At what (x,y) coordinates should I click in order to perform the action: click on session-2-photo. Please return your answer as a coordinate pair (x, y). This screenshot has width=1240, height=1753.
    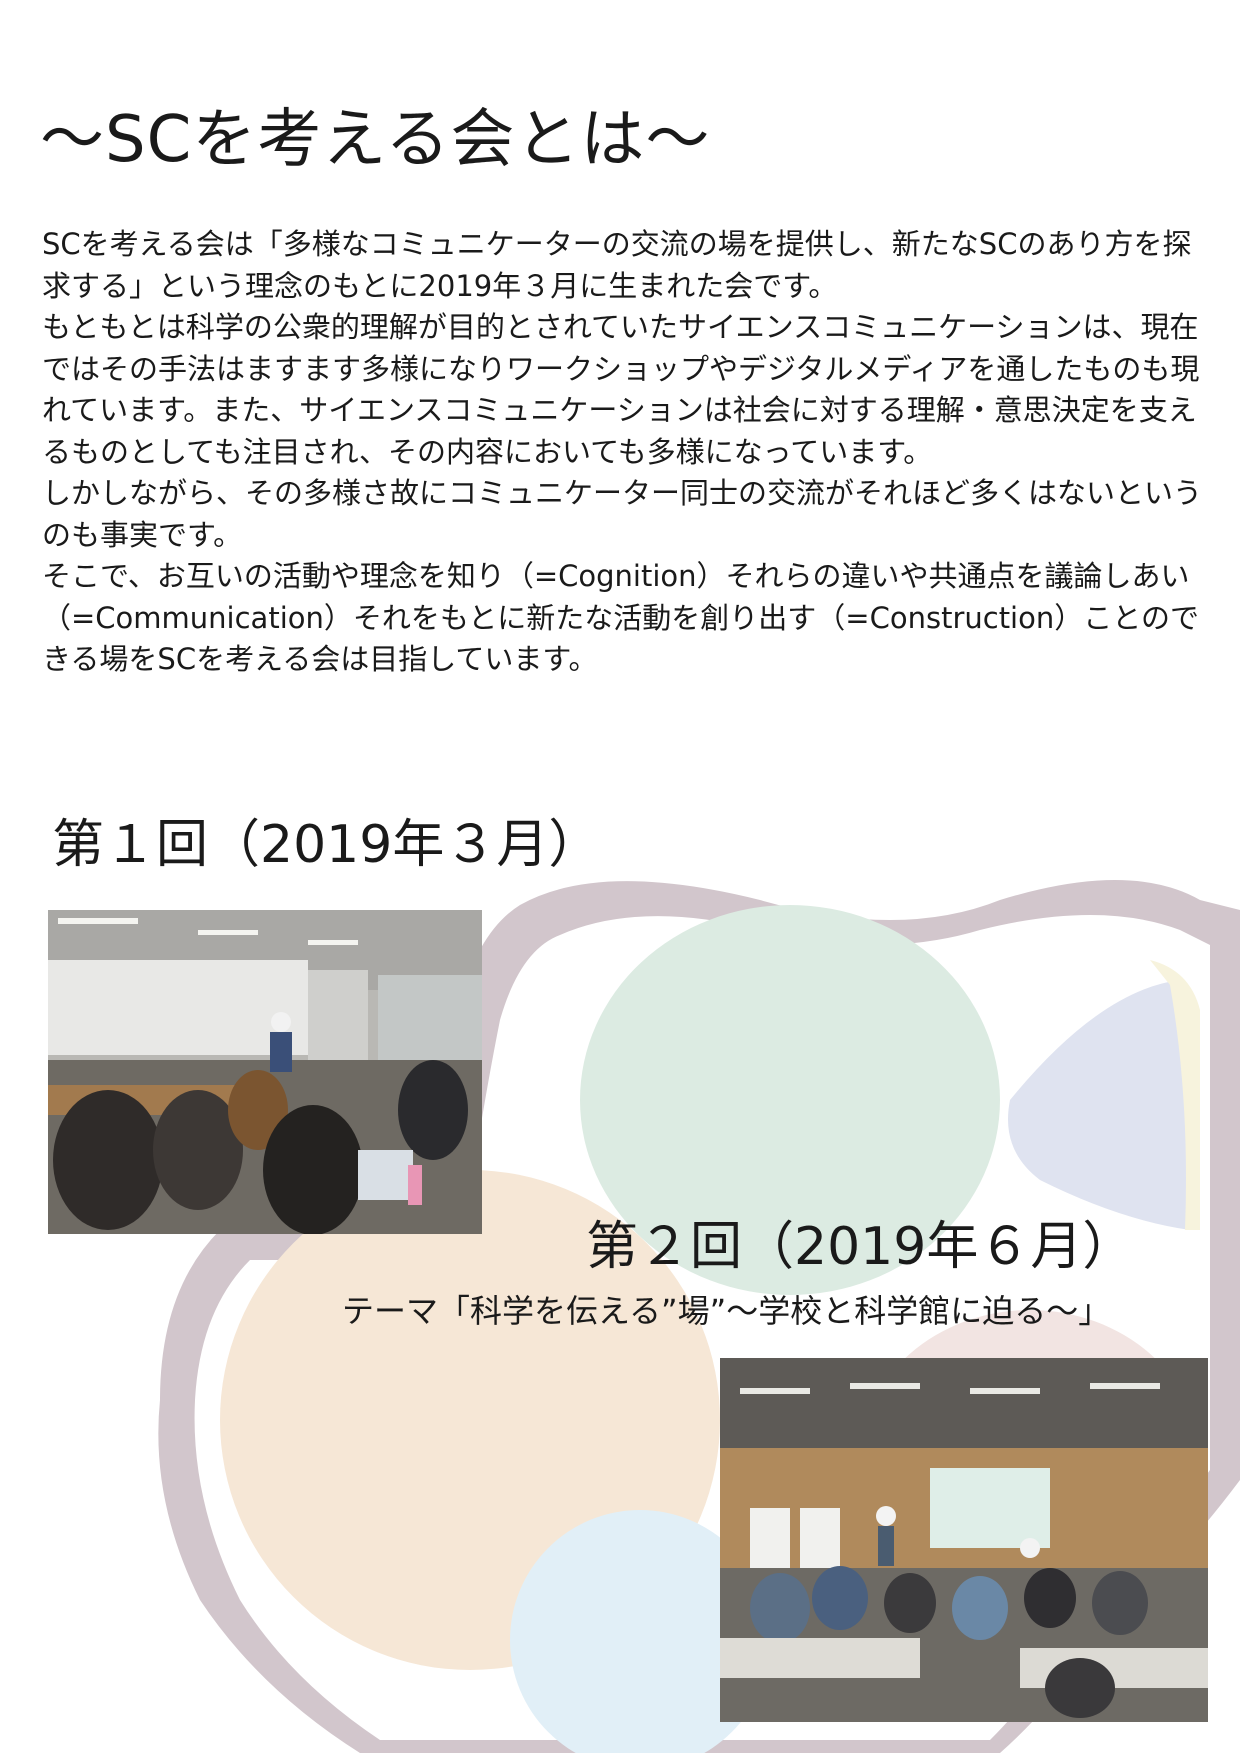
    Looking at the image, I should click on (964, 1540).